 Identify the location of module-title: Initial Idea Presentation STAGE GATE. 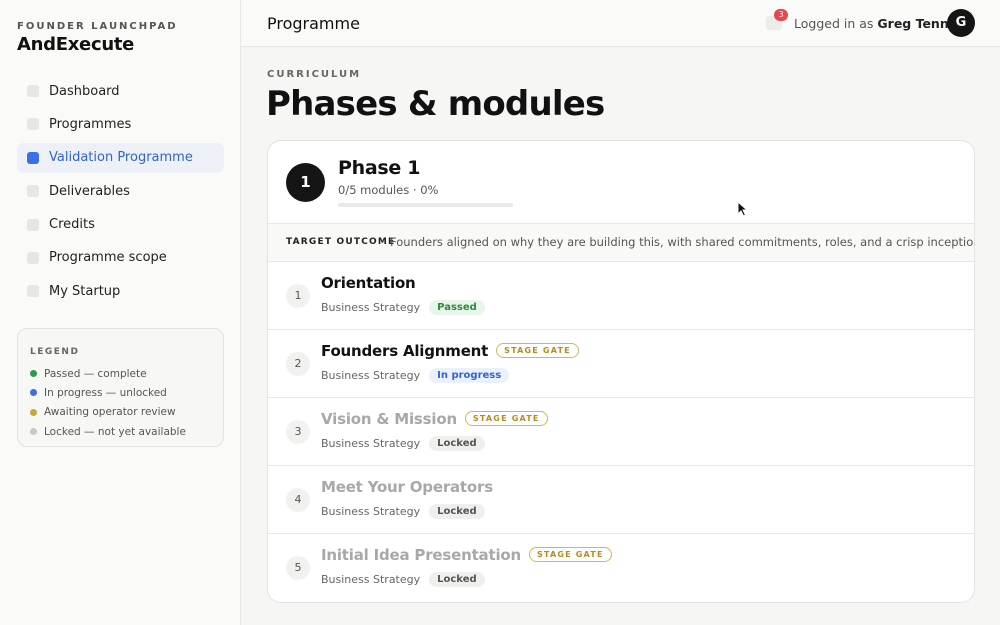
(466, 555).